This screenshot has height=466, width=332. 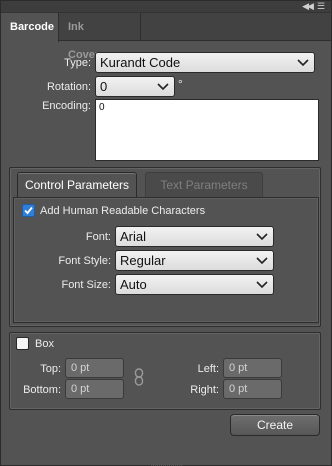 I want to click on collapse-arrows-icon: ◀◀, so click(x=307, y=6).